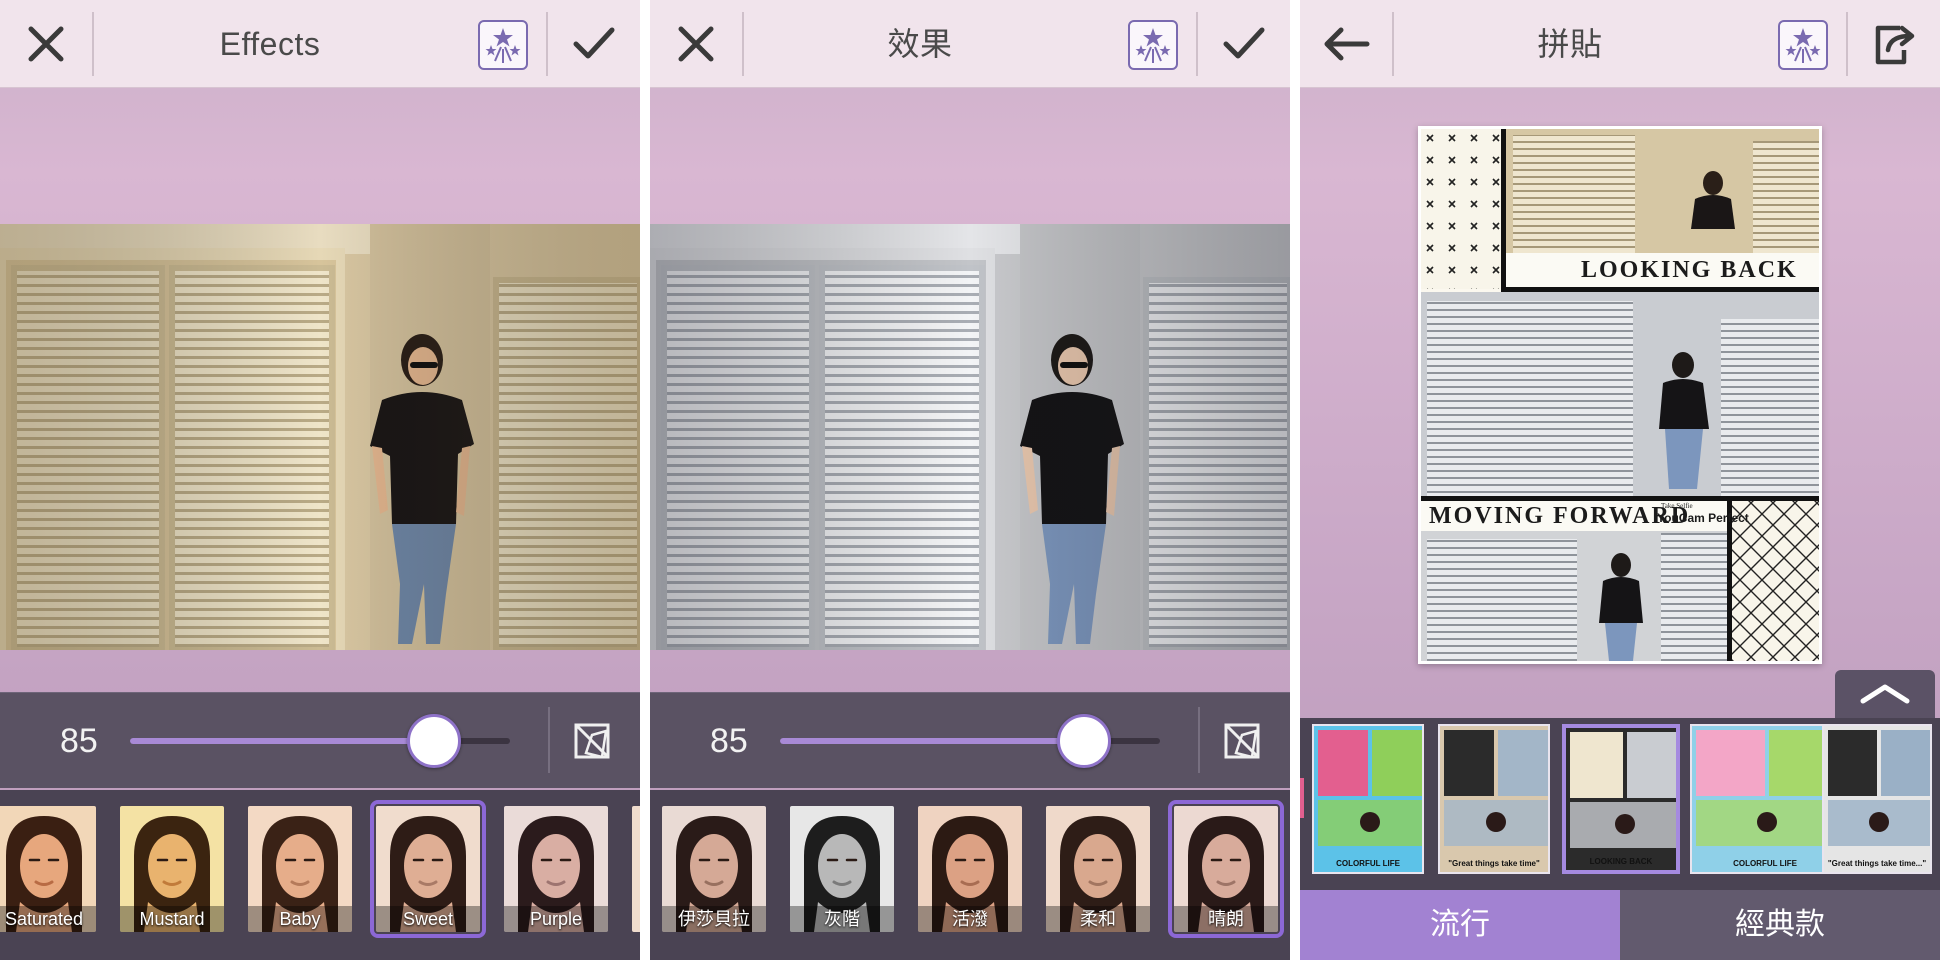  Describe the element at coordinates (172, 869) in the screenshot. I see `effect-thumbnail: Mustard` at that location.